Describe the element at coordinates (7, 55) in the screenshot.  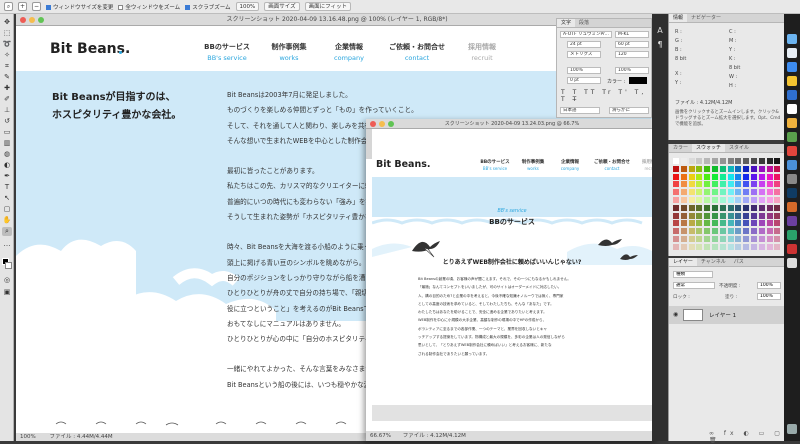
I see `magic-wand-tool-icon: ✧` at that location.